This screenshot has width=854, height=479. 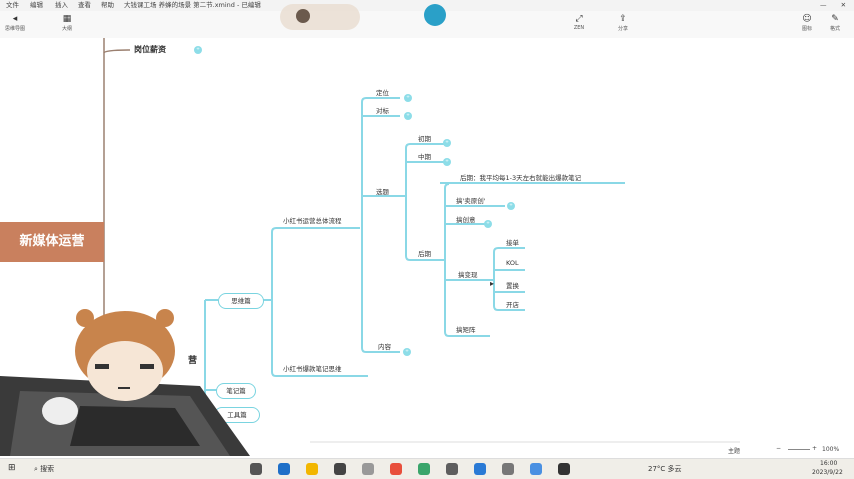 I want to click on webcam-overlay, so click(x=125, y=376).